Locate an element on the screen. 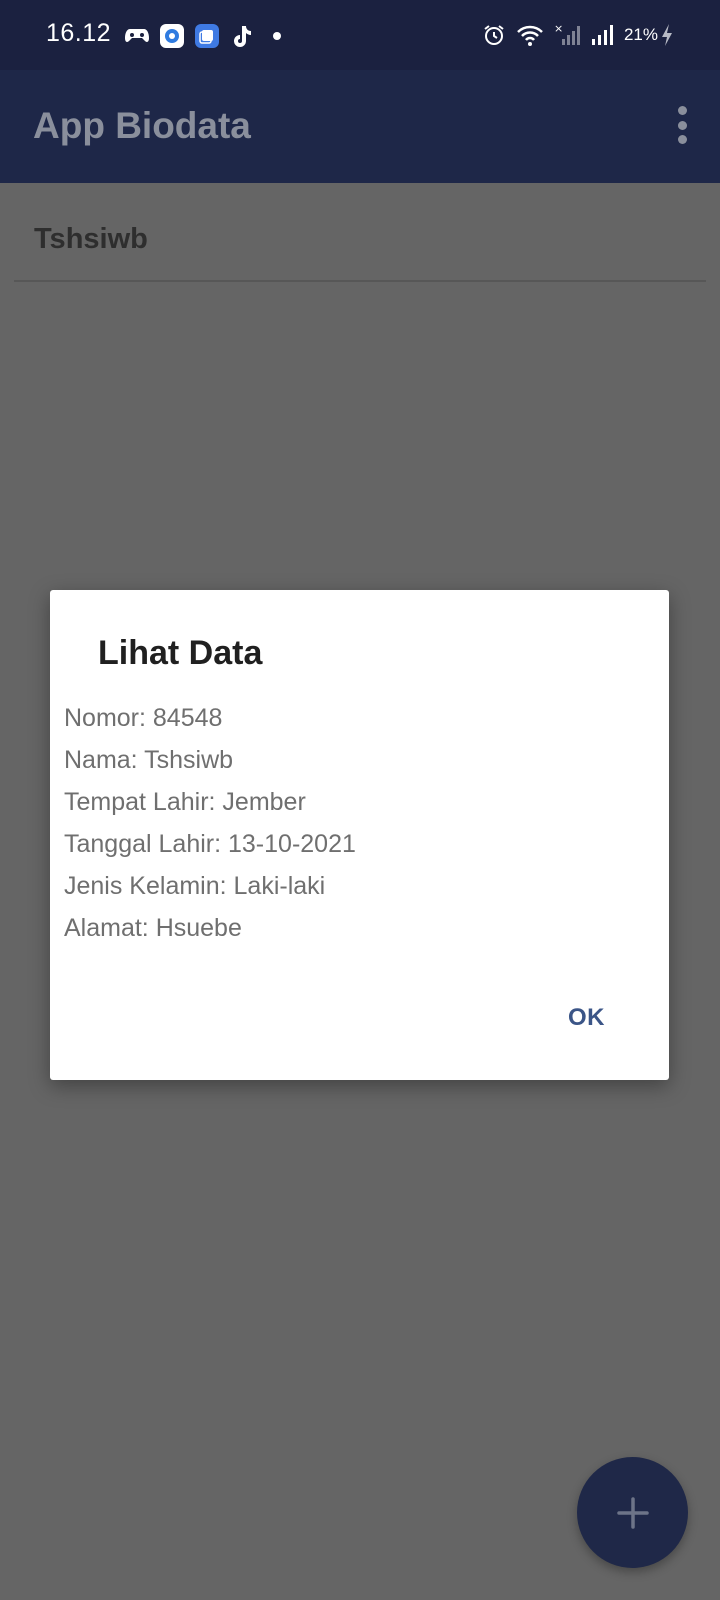  app-bar: App Biodata is located at coordinates (360, 126).